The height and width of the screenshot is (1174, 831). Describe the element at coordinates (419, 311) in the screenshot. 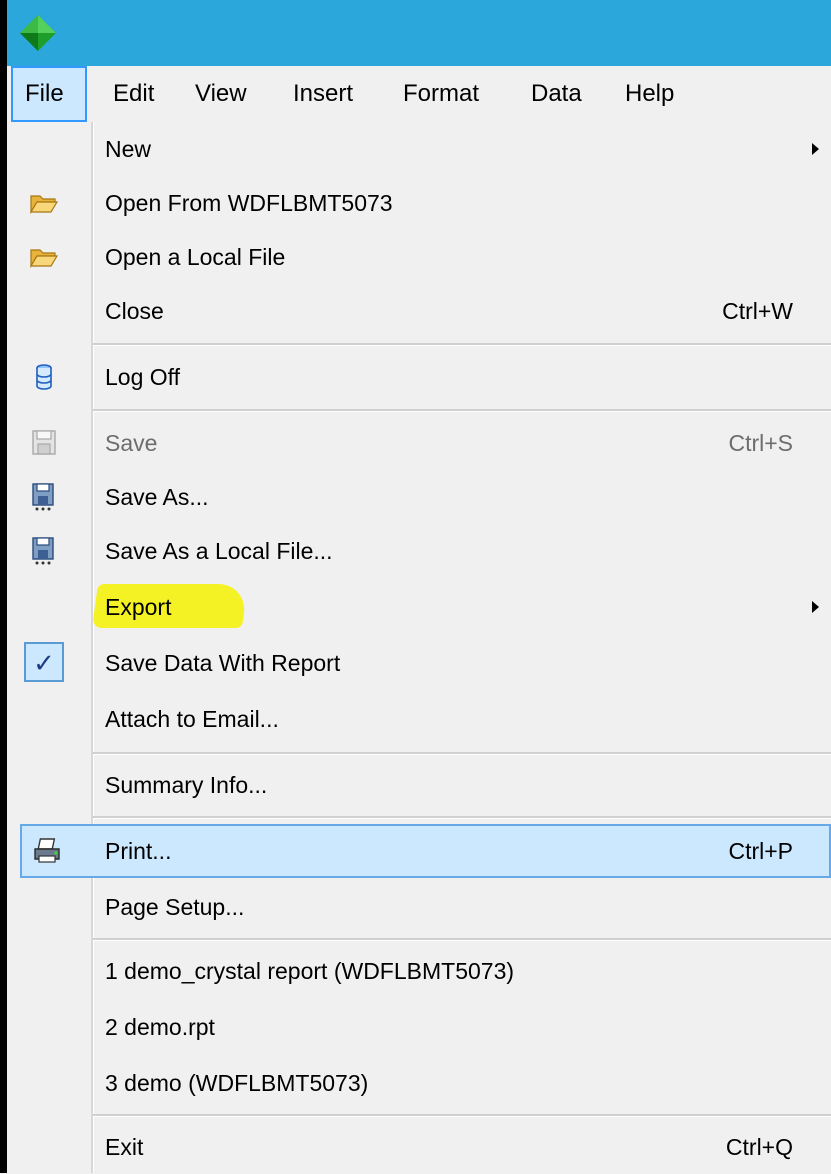

I see `menu-item-close: Close Ctrl+W` at that location.